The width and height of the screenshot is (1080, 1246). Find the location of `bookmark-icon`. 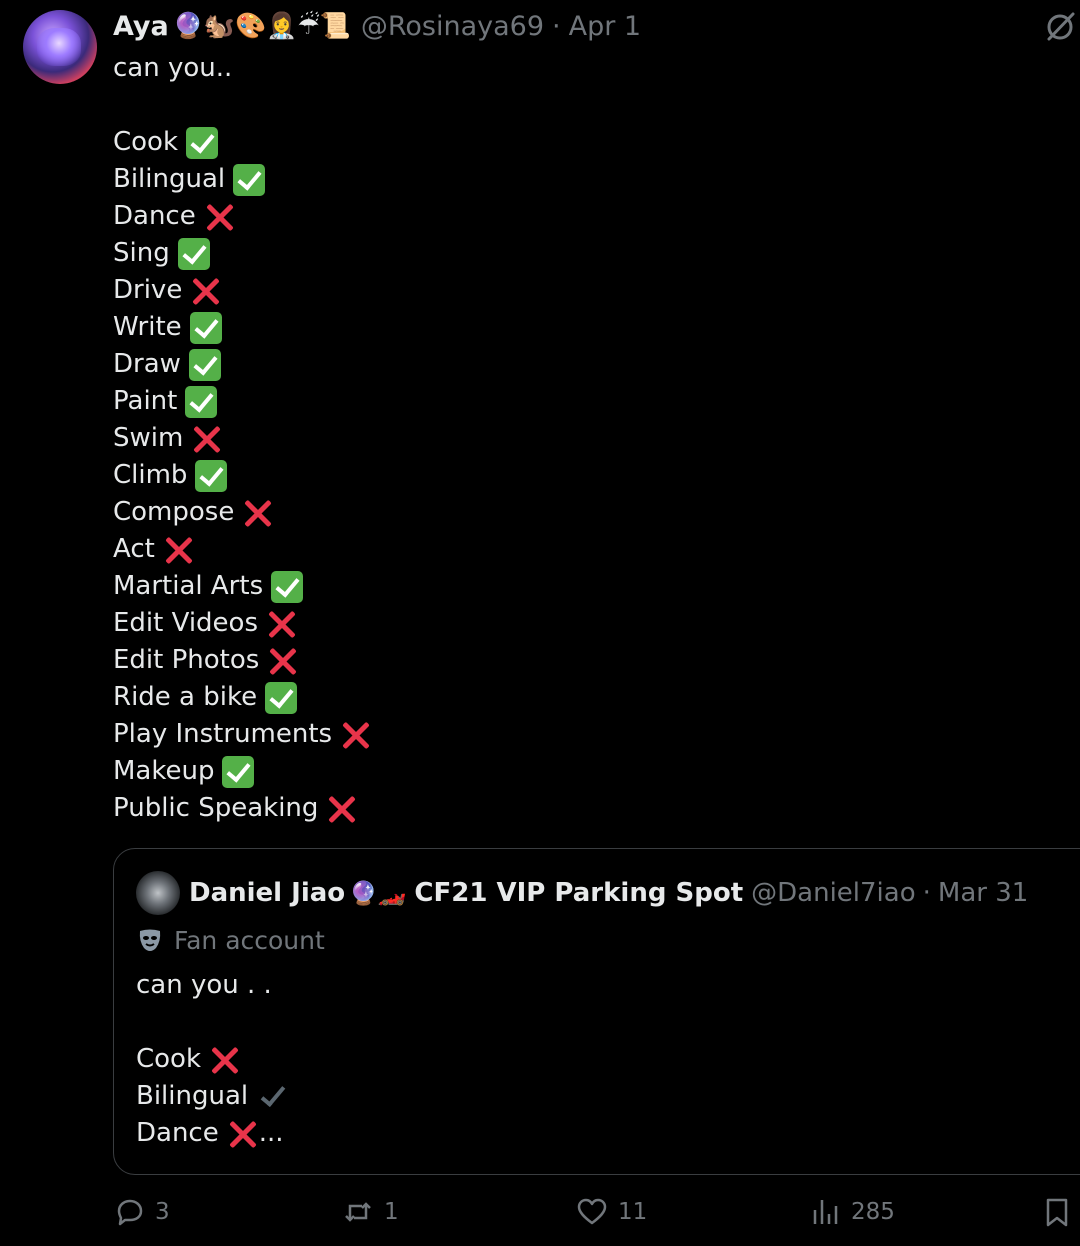

bookmark-icon is located at coordinates (1057, 1212).